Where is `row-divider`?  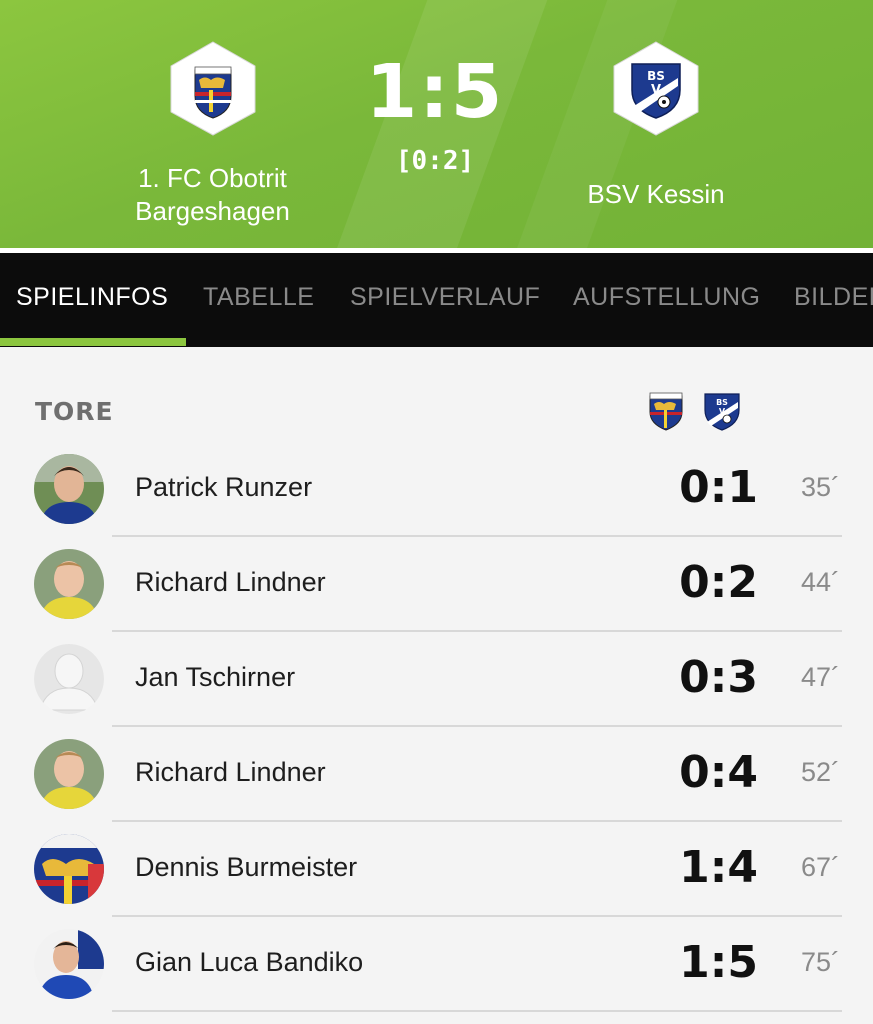 row-divider is located at coordinates (477, 1011).